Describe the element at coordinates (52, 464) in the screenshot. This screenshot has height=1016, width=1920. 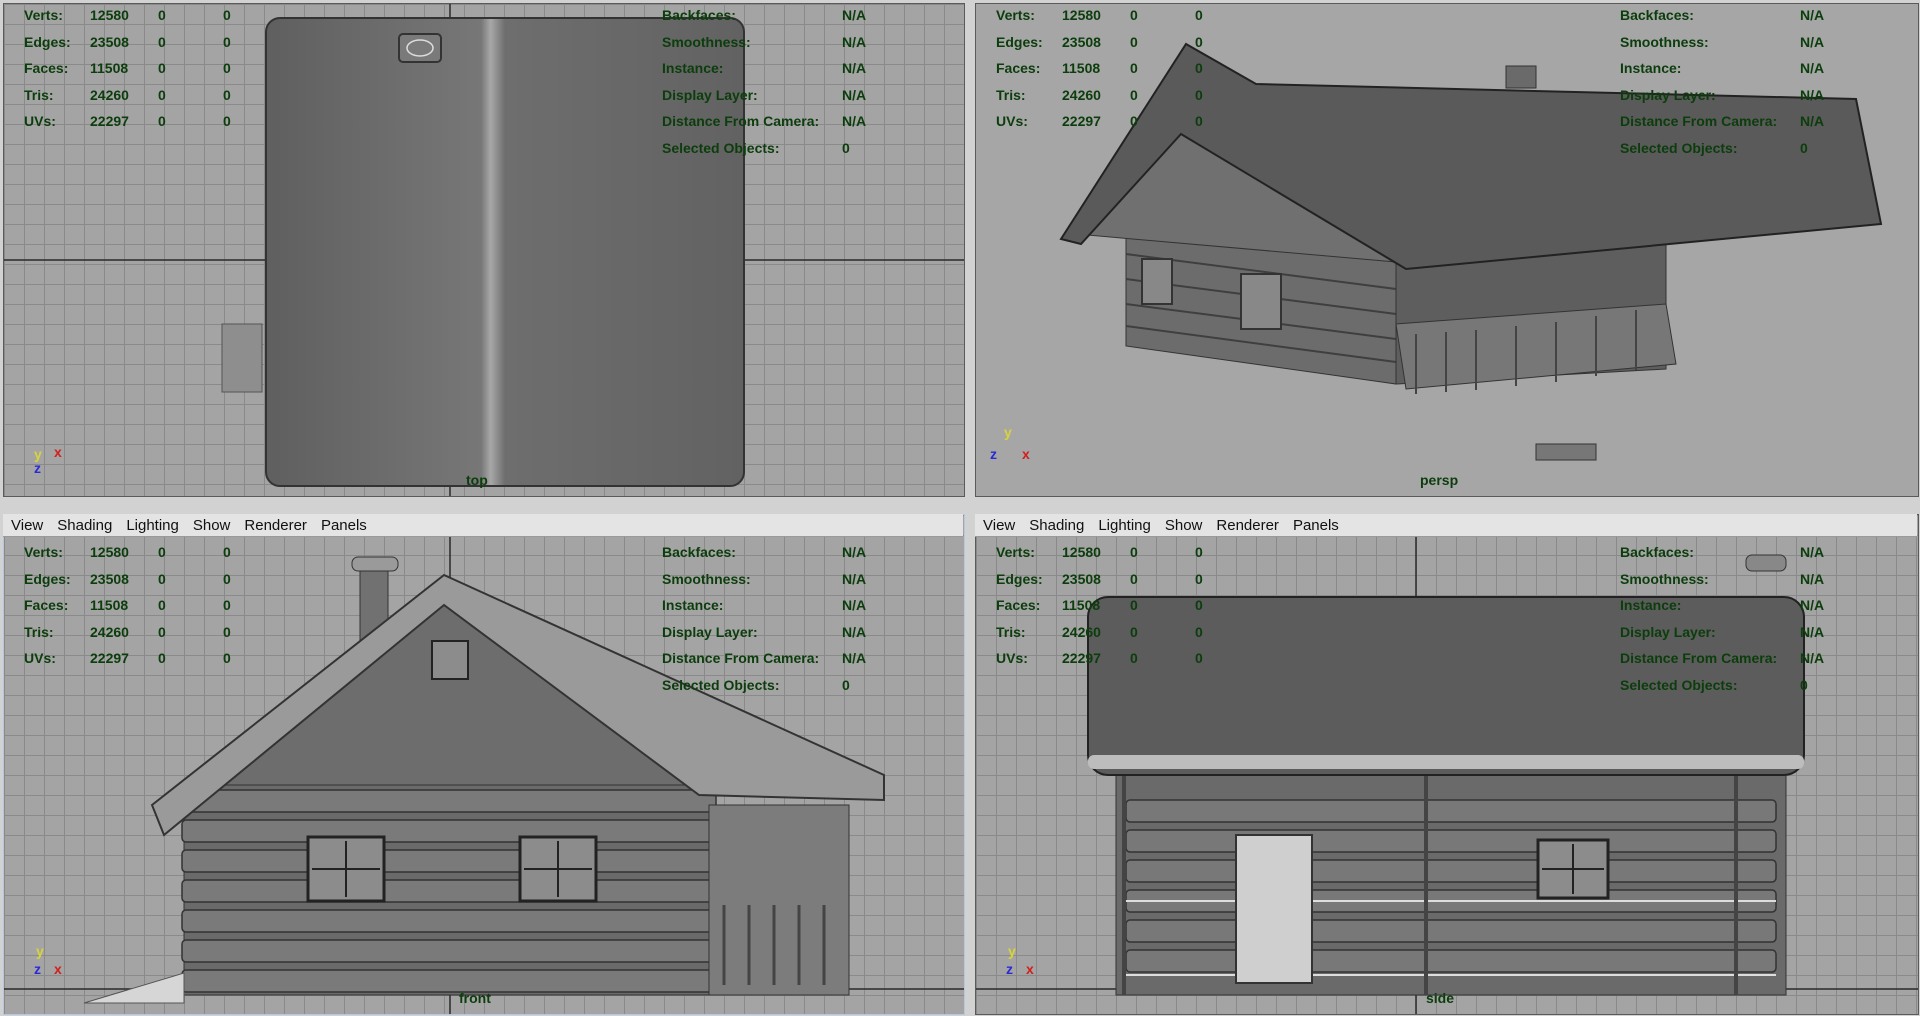
I see `axis-gizmo: y x z` at that location.